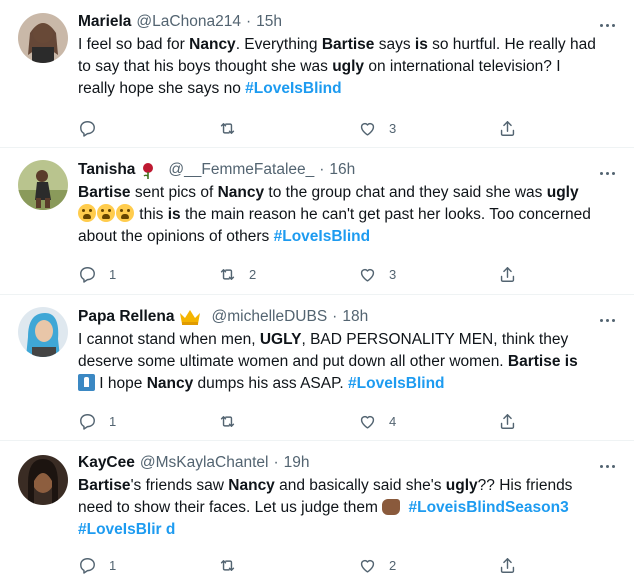  I want to click on hashtag-link: #LoveisBlindSeason3, so click(488, 507).